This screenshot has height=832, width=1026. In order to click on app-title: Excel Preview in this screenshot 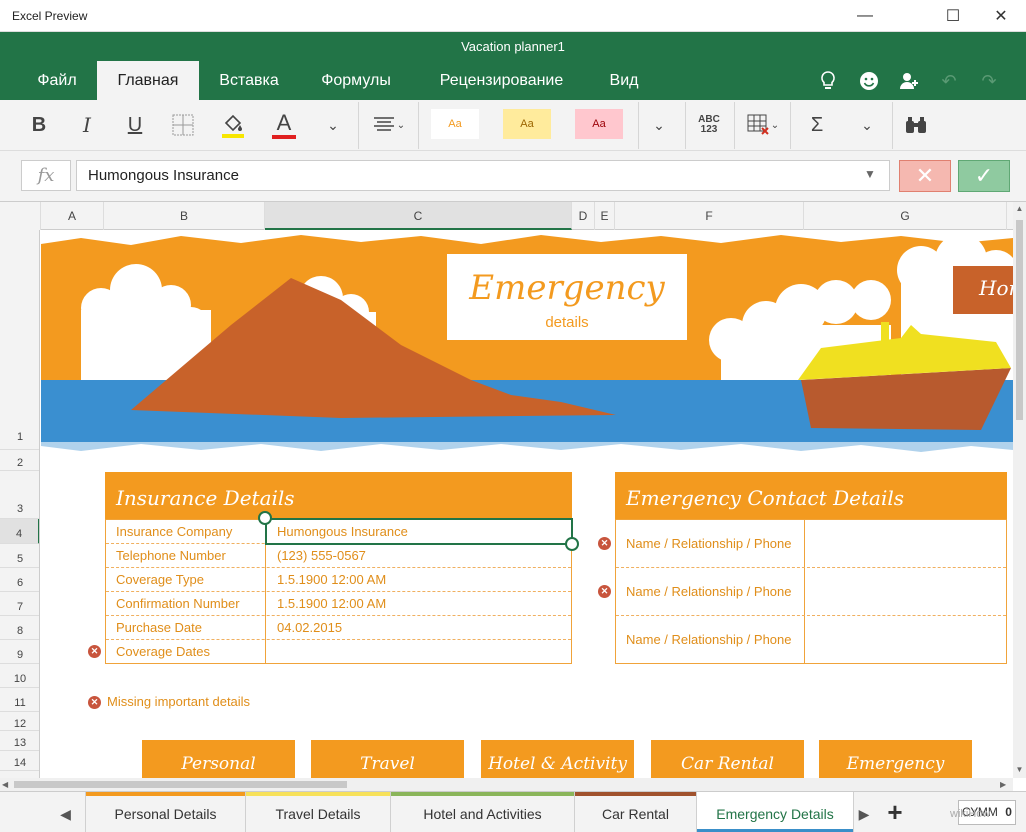, I will do `click(50, 16)`.